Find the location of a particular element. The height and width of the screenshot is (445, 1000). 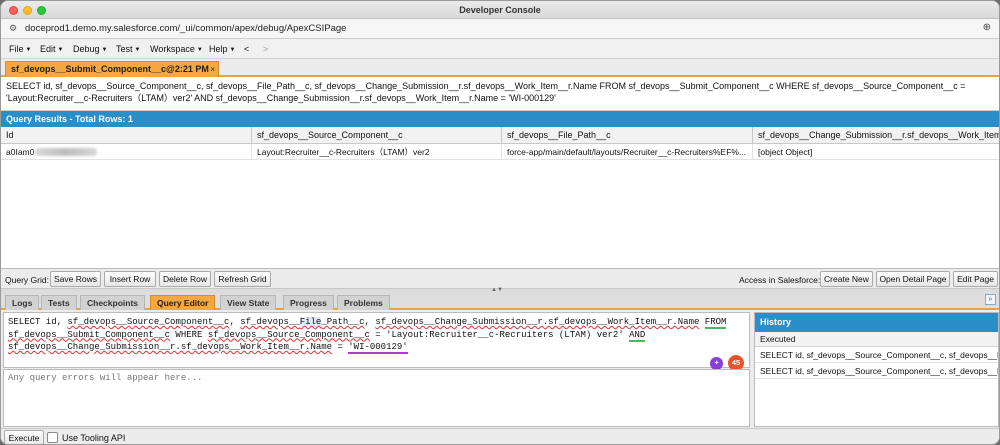

tab-tests: Tests is located at coordinates (59, 302).